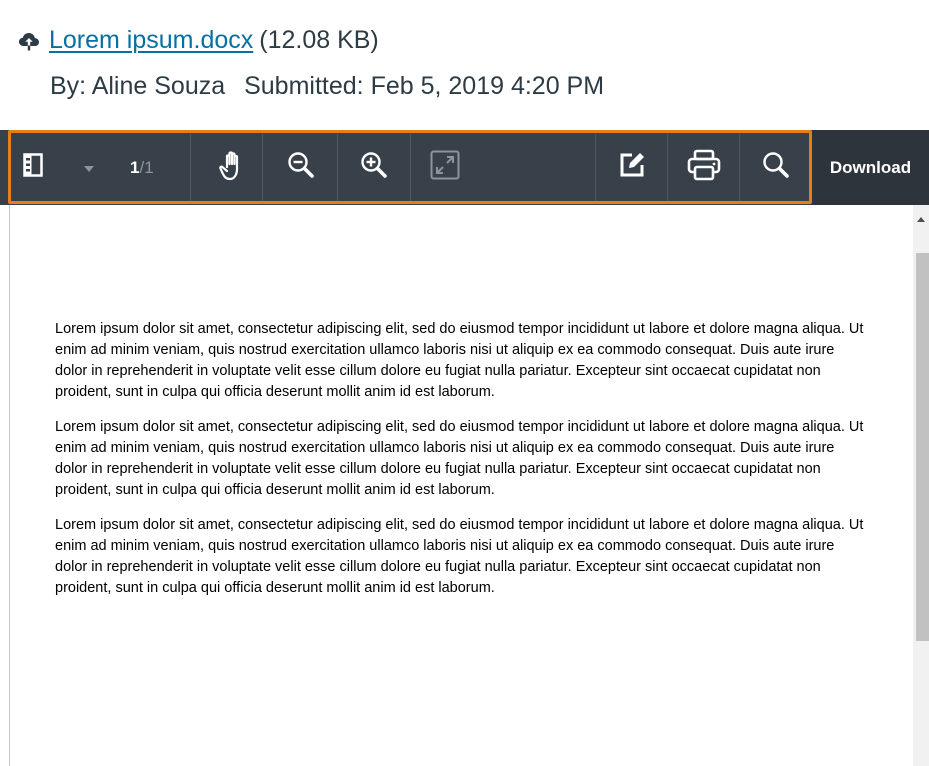 This screenshot has height=766, width=929. I want to click on file-line: Lorem ipsum.docx (12.08 KB), so click(198, 40).